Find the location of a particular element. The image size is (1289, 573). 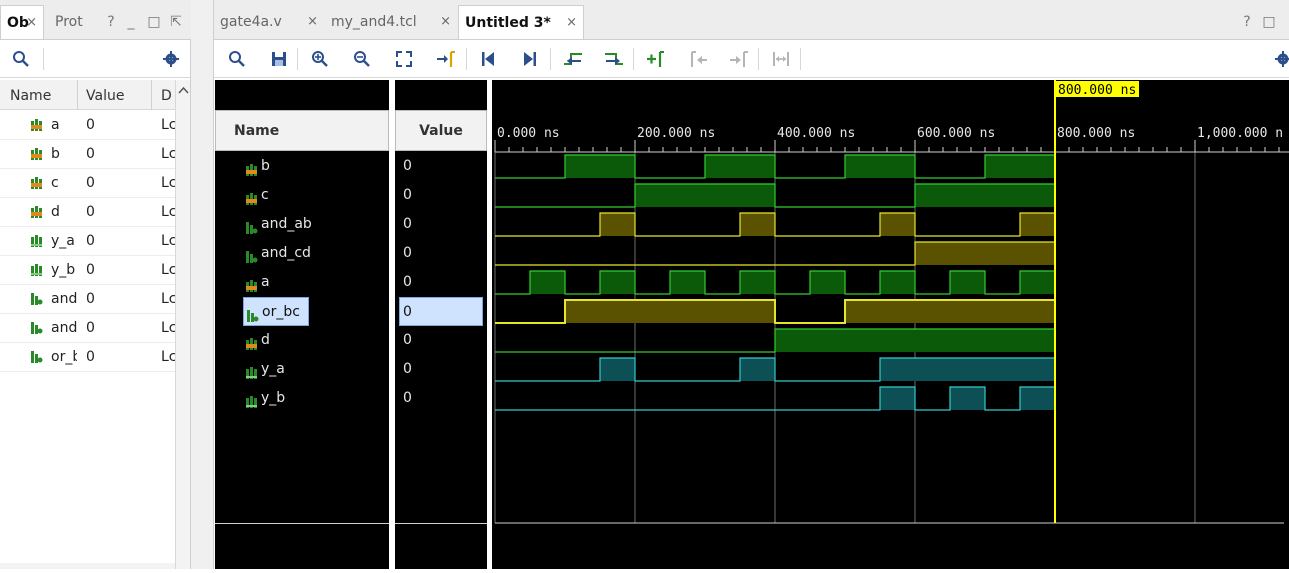

object-row: y_b 0 Lc is located at coordinates (87, 270).